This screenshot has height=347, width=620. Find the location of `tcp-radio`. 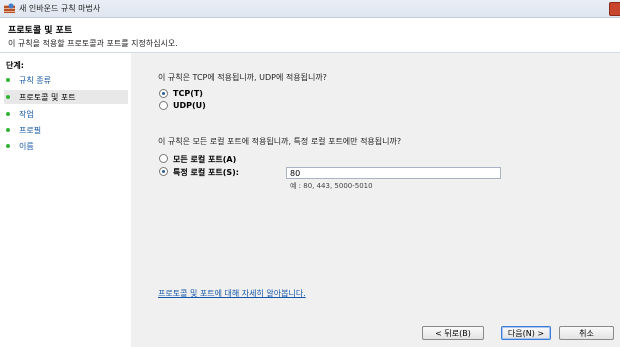

tcp-radio is located at coordinates (163, 93).